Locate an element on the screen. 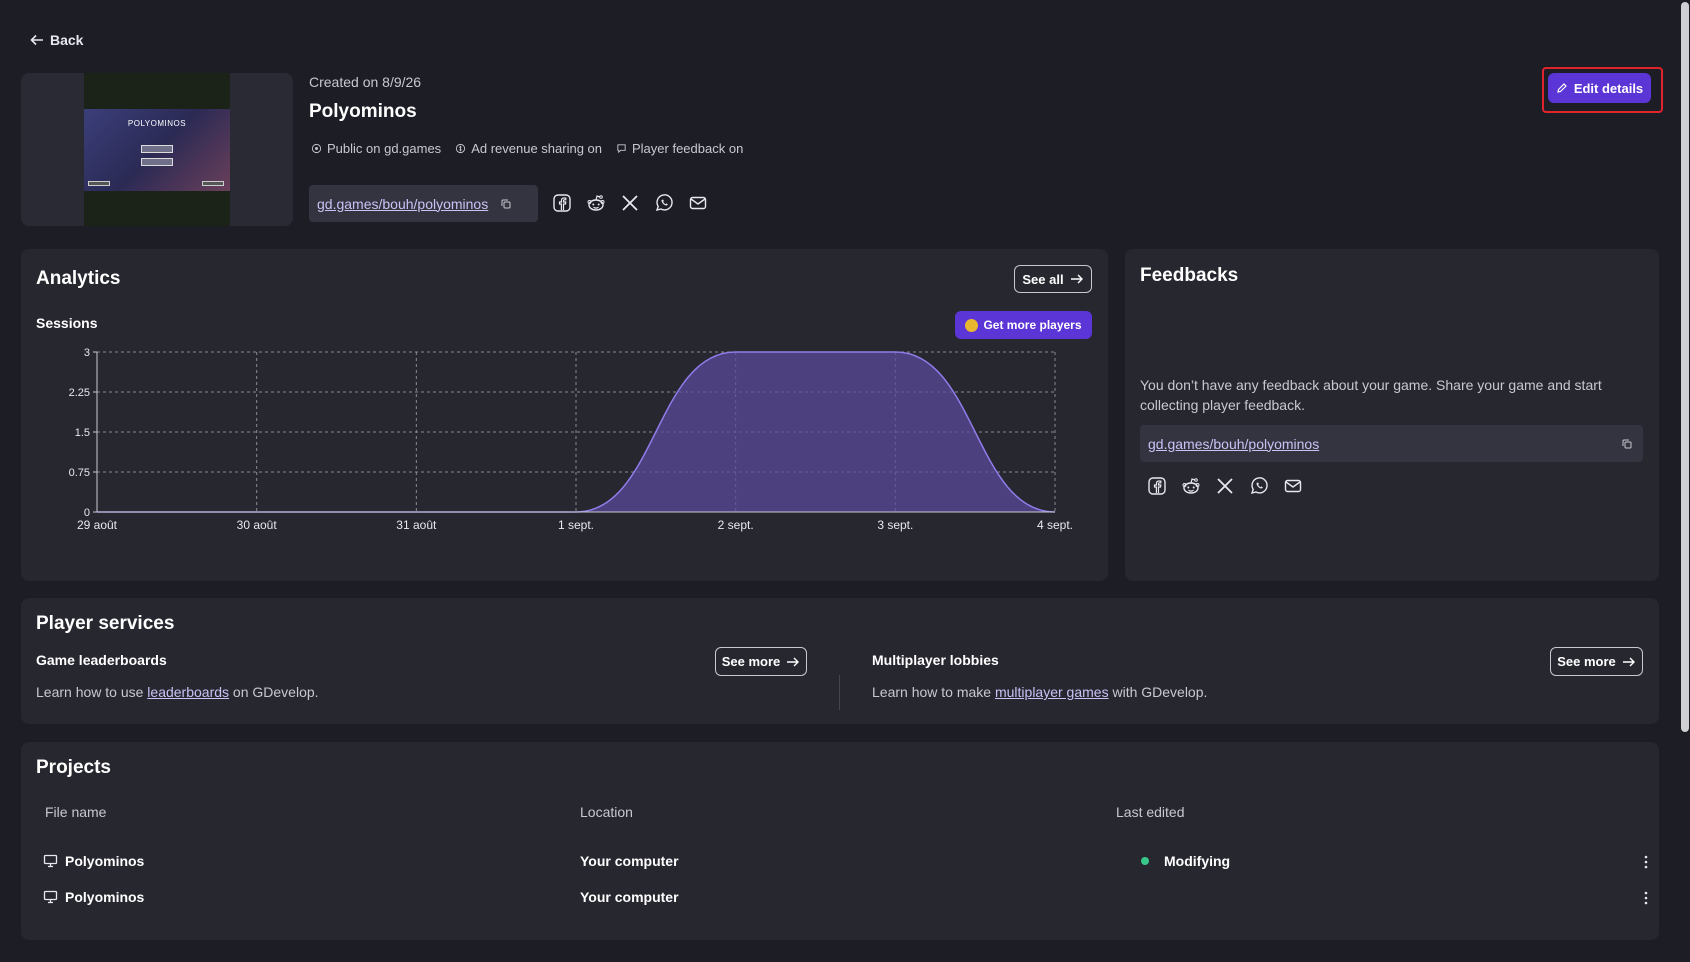  project-status-label: Modifying is located at coordinates (1197, 861).